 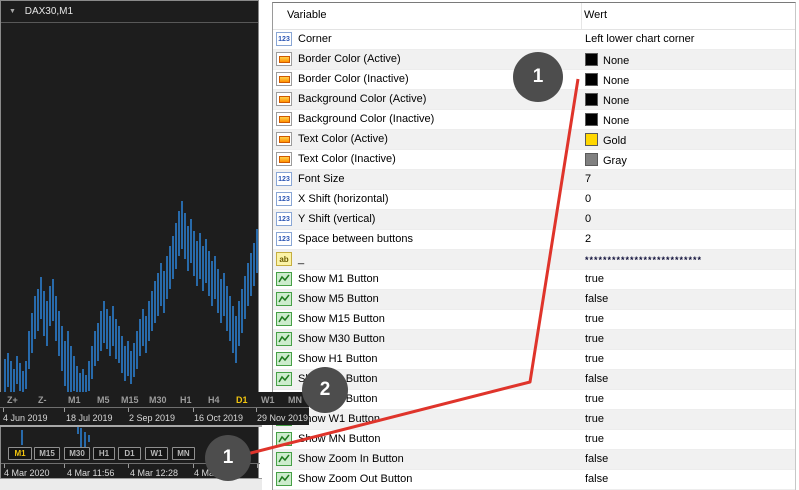 What do you see at coordinates (534, 440) in the screenshot?
I see `table-row: Show MN Button true` at bounding box center [534, 440].